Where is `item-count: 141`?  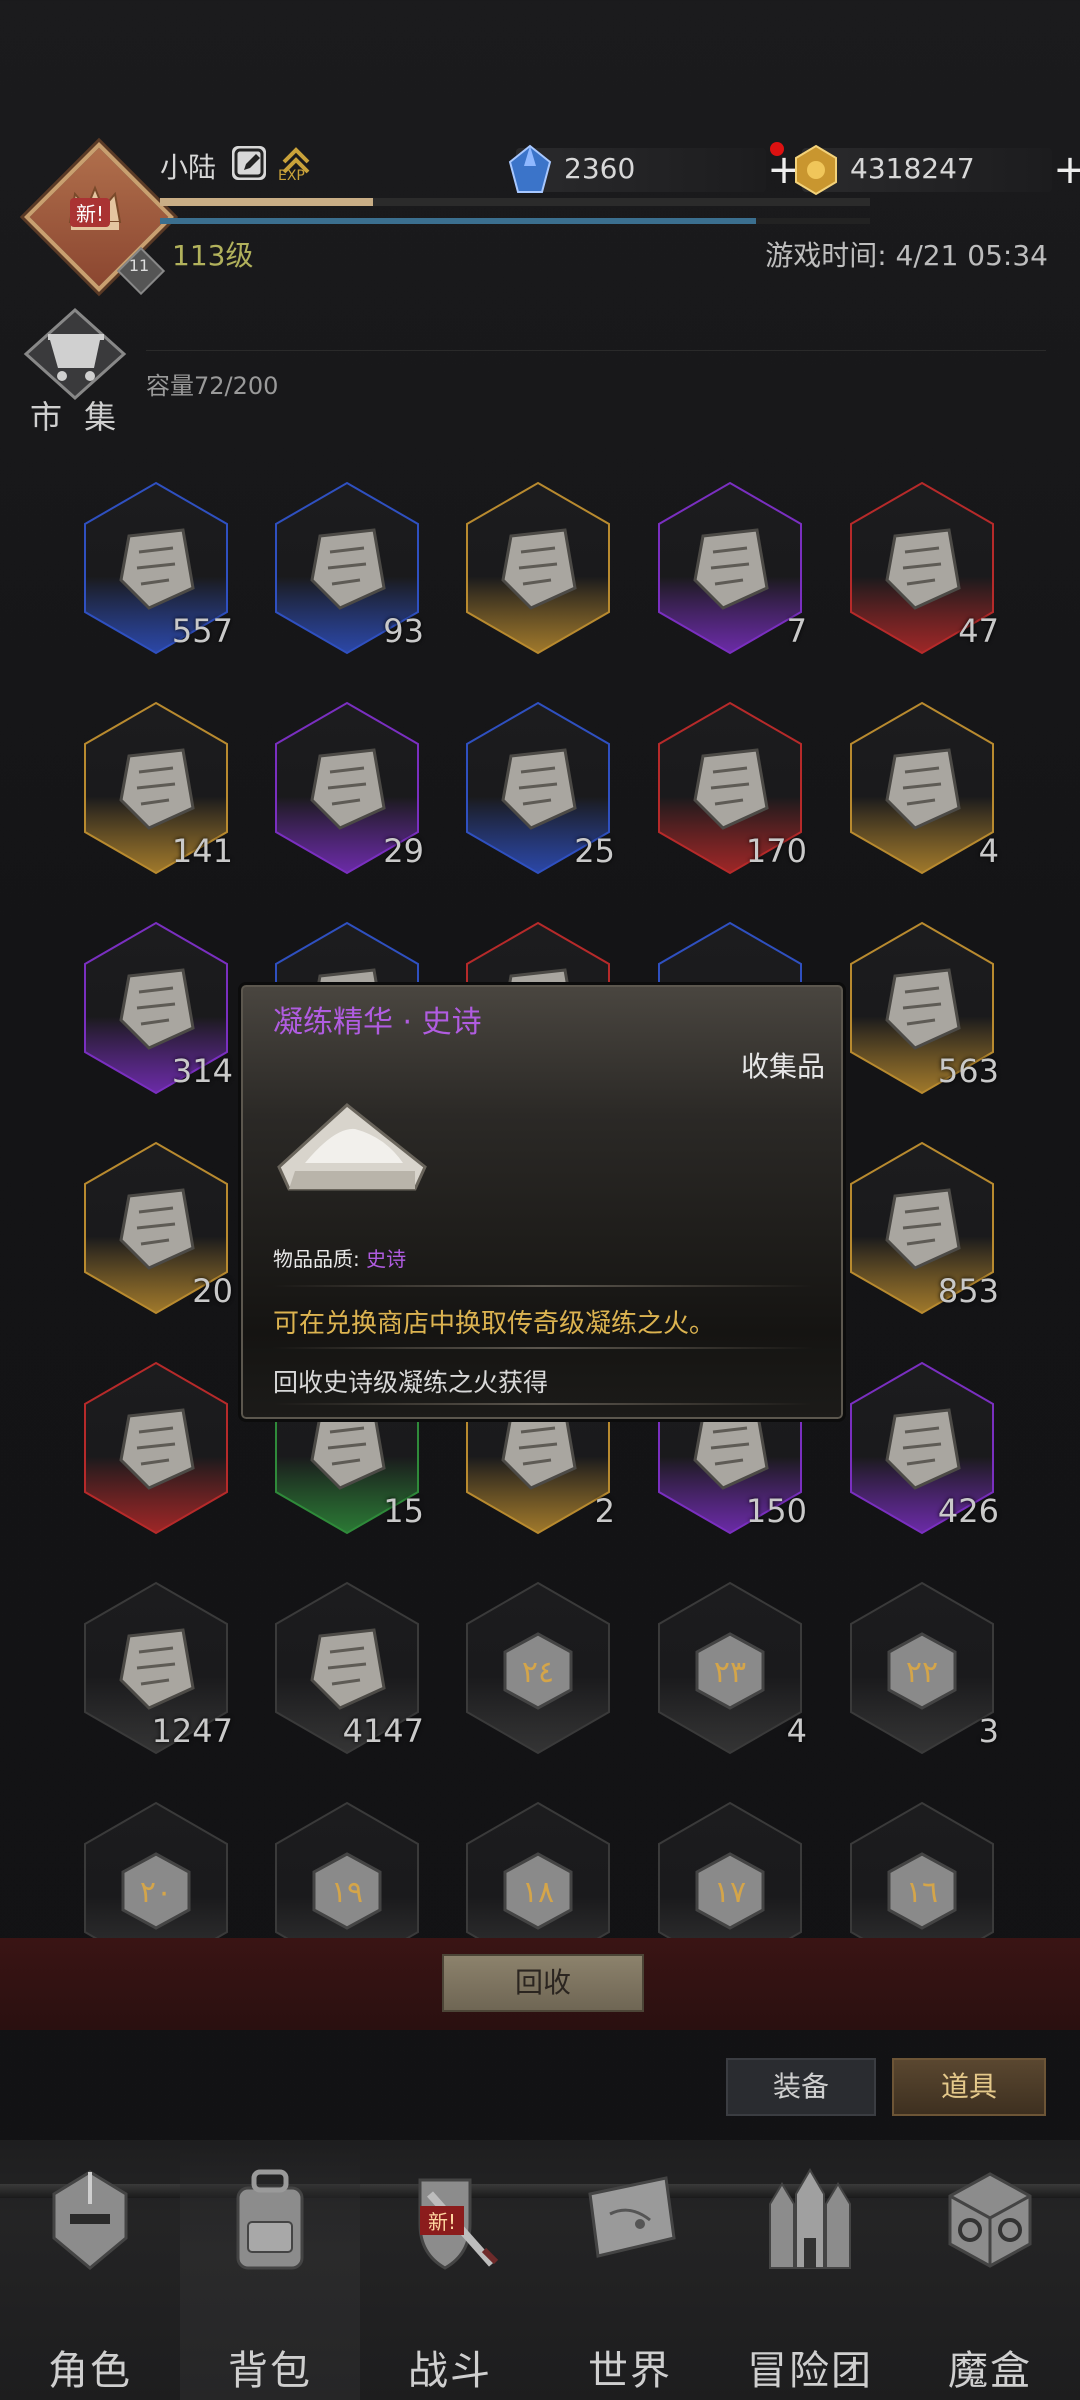
item-count: 141 is located at coordinates (202, 851).